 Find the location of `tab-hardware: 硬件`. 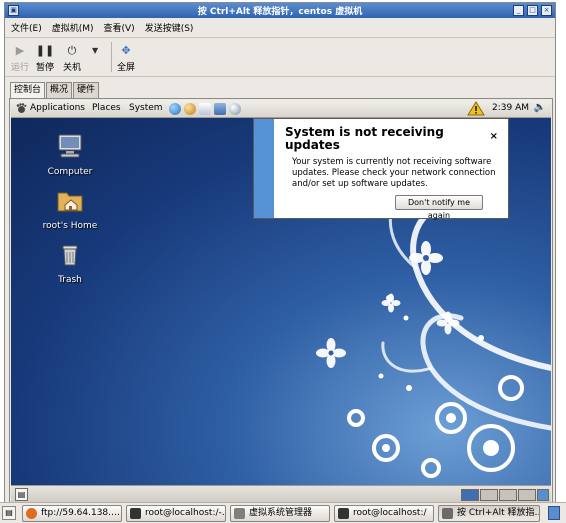

tab-hardware: 硬件 is located at coordinates (86, 90).